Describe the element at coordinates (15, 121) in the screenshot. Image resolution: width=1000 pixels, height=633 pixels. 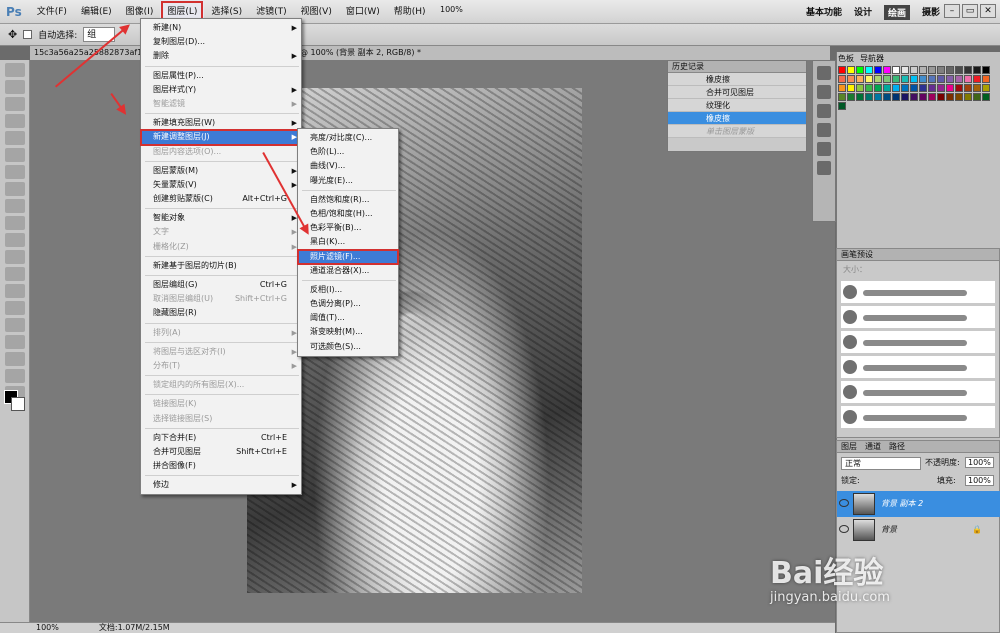
I see `quick-select-tool-icon` at that location.